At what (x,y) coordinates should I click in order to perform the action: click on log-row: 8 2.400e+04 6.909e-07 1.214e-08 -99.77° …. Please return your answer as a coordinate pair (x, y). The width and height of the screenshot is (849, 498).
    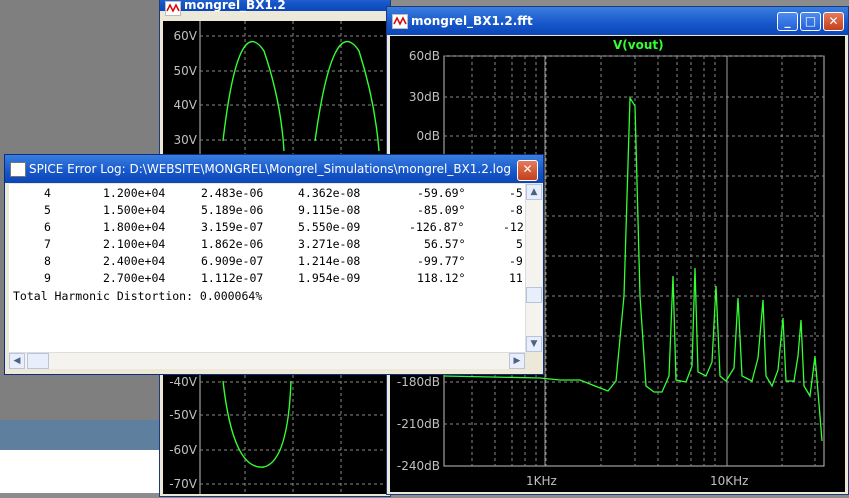
    Looking at the image, I should click on (266, 262).